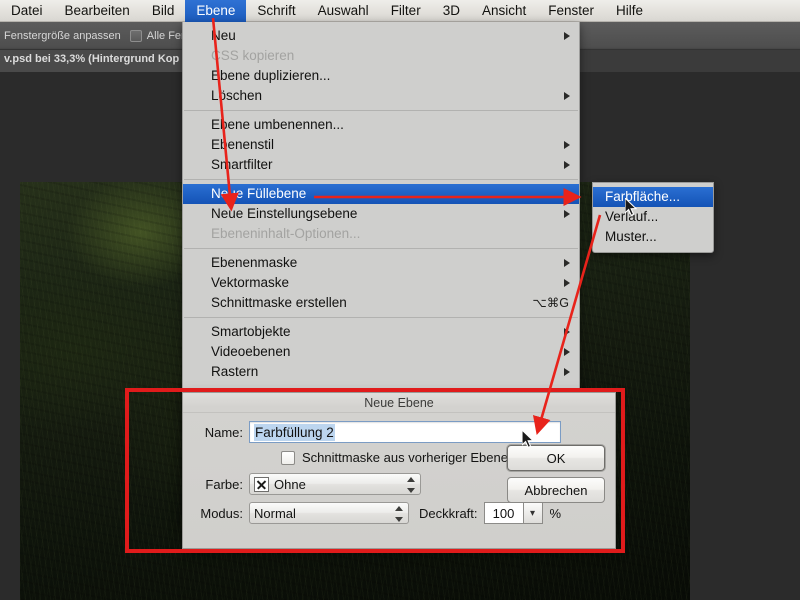 This screenshot has height=600, width=800. Describe the element at coordinates (381, 332) in the screenshot. I see `menu-item-smartobjekte: Smartobjekte` at that location.